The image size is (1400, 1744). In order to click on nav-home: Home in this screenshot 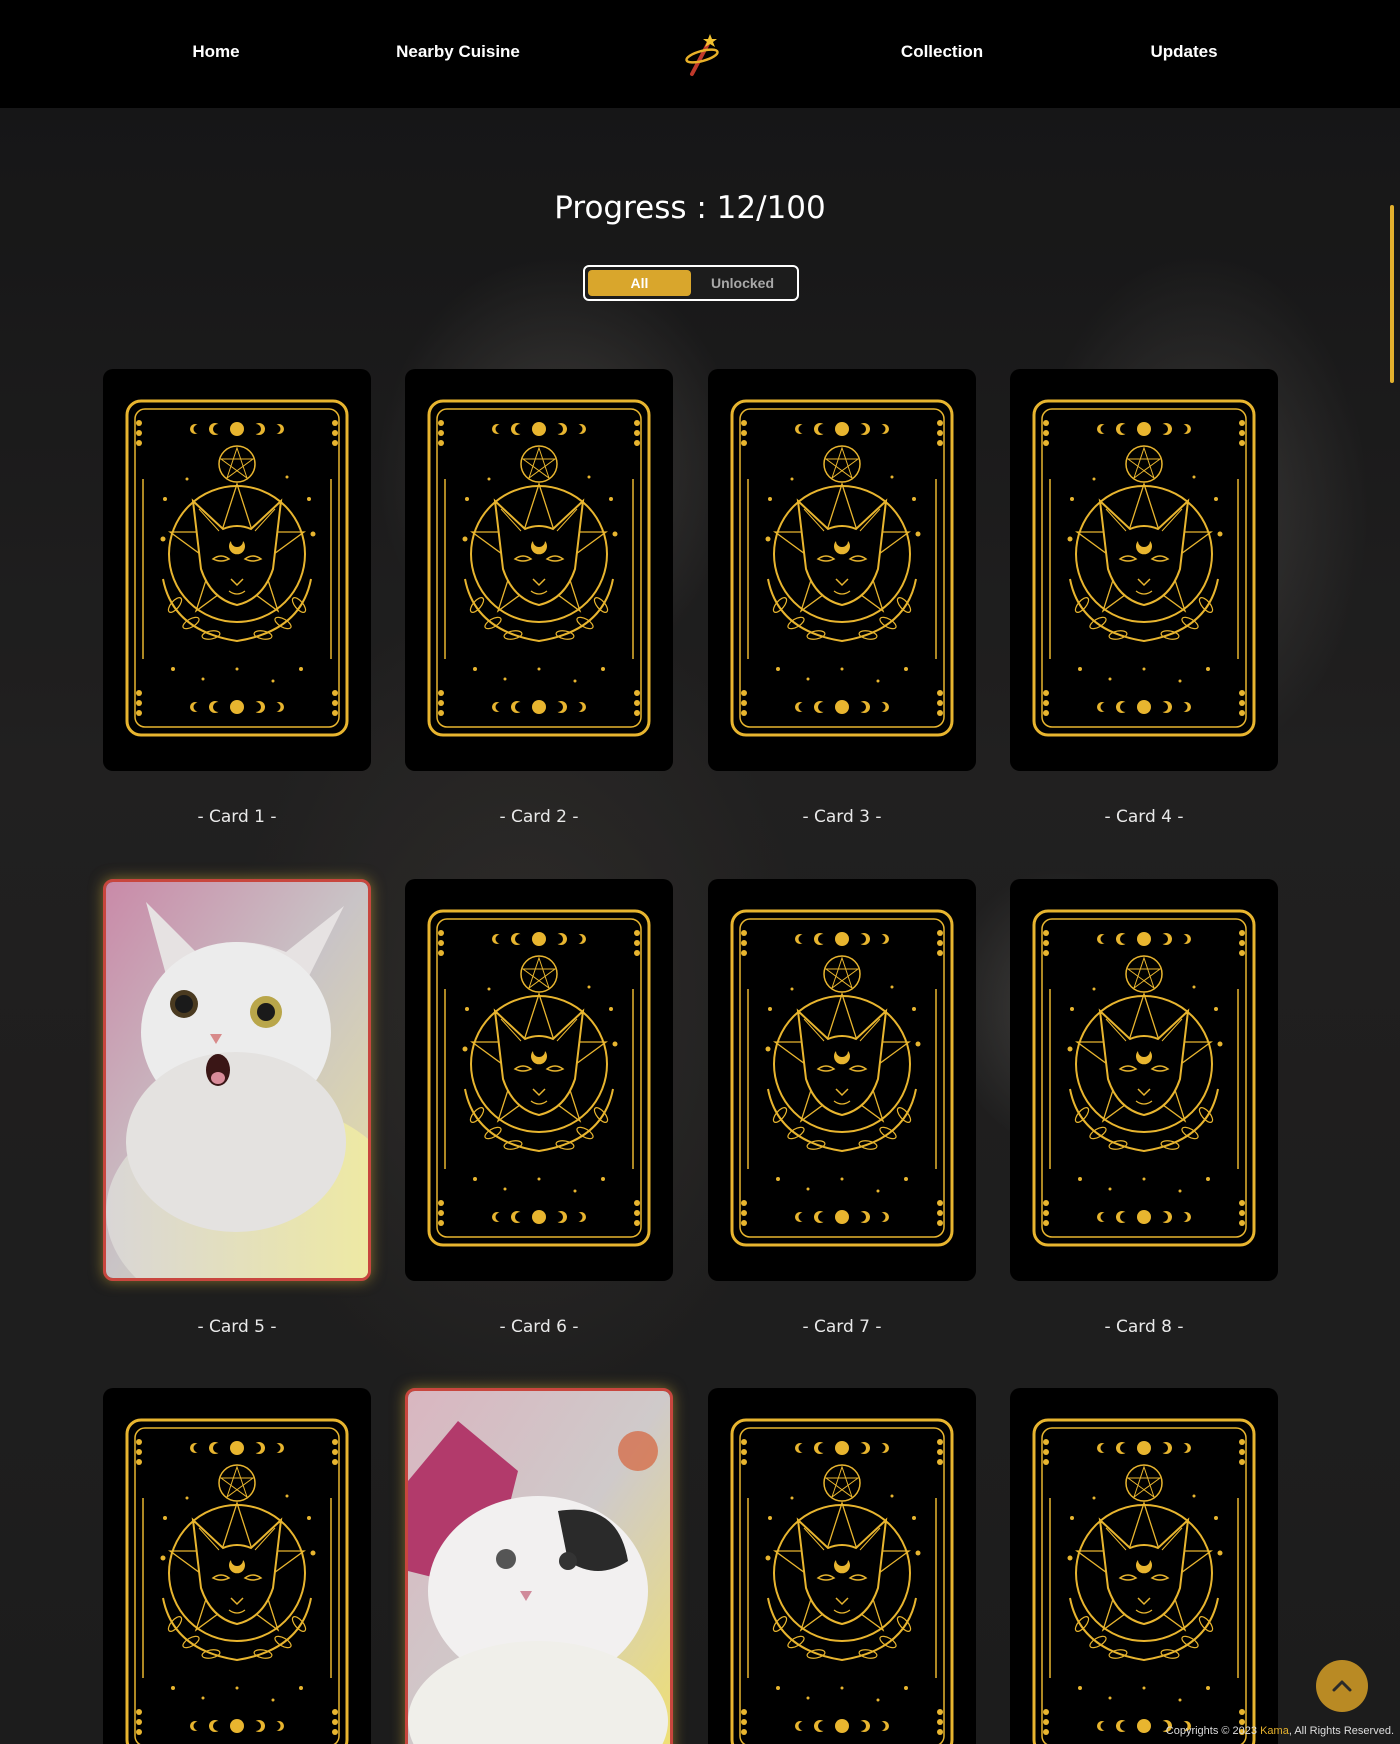, I will do `click(215, 52)`.